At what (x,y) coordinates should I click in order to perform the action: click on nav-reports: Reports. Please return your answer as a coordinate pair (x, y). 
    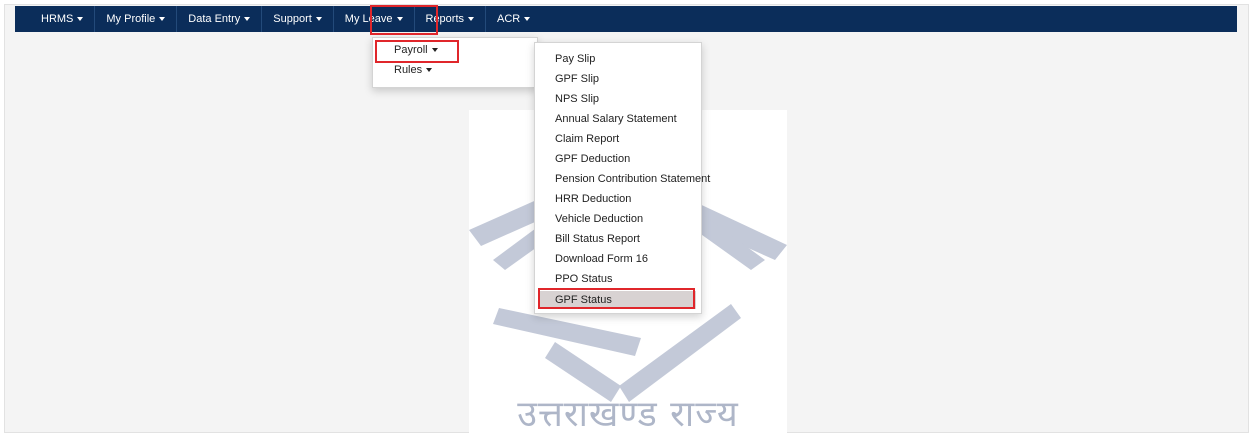
    Looking at the image, I should click on (451, 19).